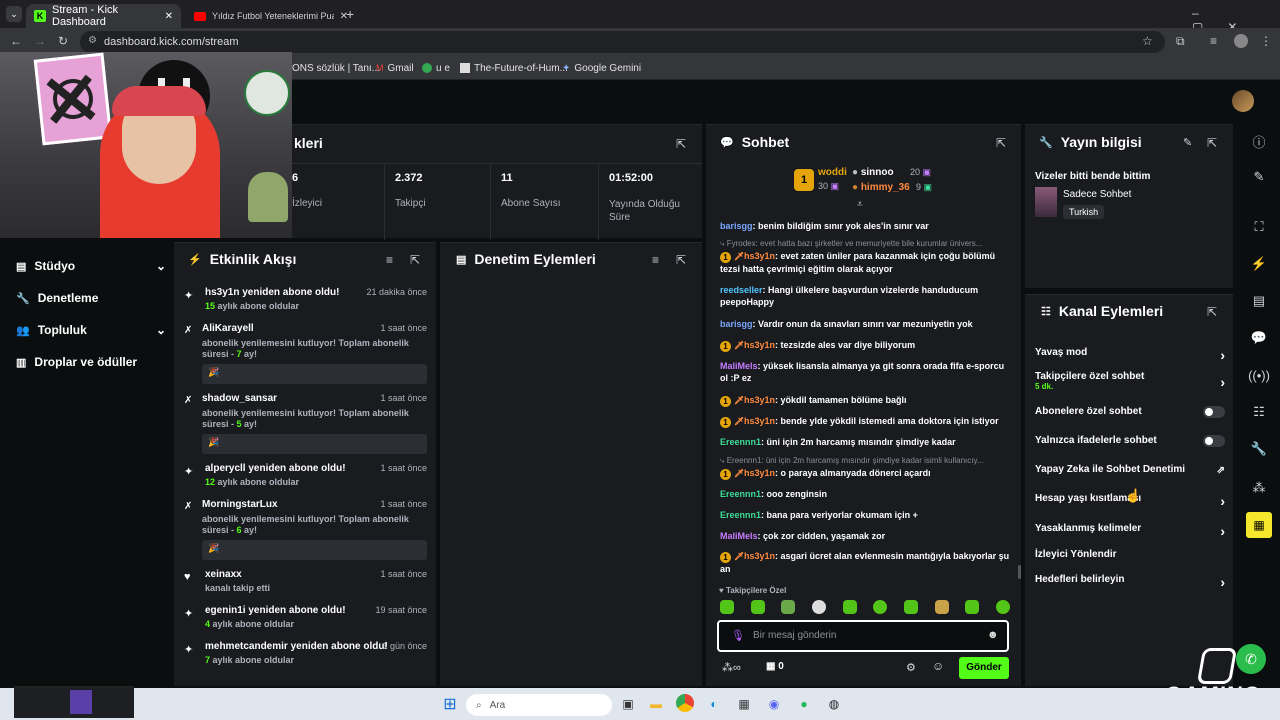 The width and height of the screenshot is (1280, 720). What do you see at coordinates (1130, 557) in the screenshot?
I see `action-raid: İzleyici Yönlendir` at bounding box center [1130, 557].